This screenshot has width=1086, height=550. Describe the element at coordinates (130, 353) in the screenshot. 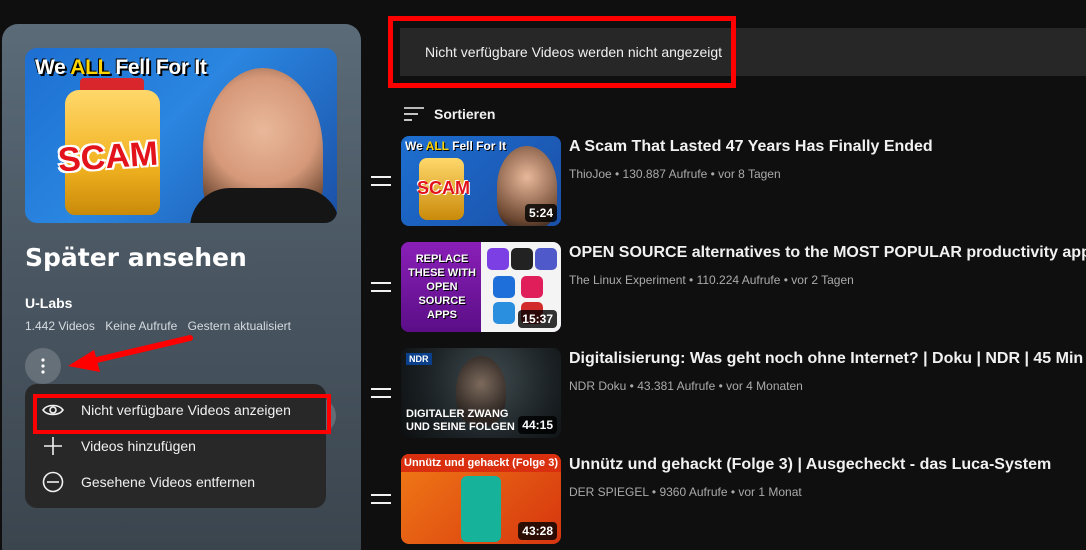

I see `red-arrow-annotation-icon` at that location.